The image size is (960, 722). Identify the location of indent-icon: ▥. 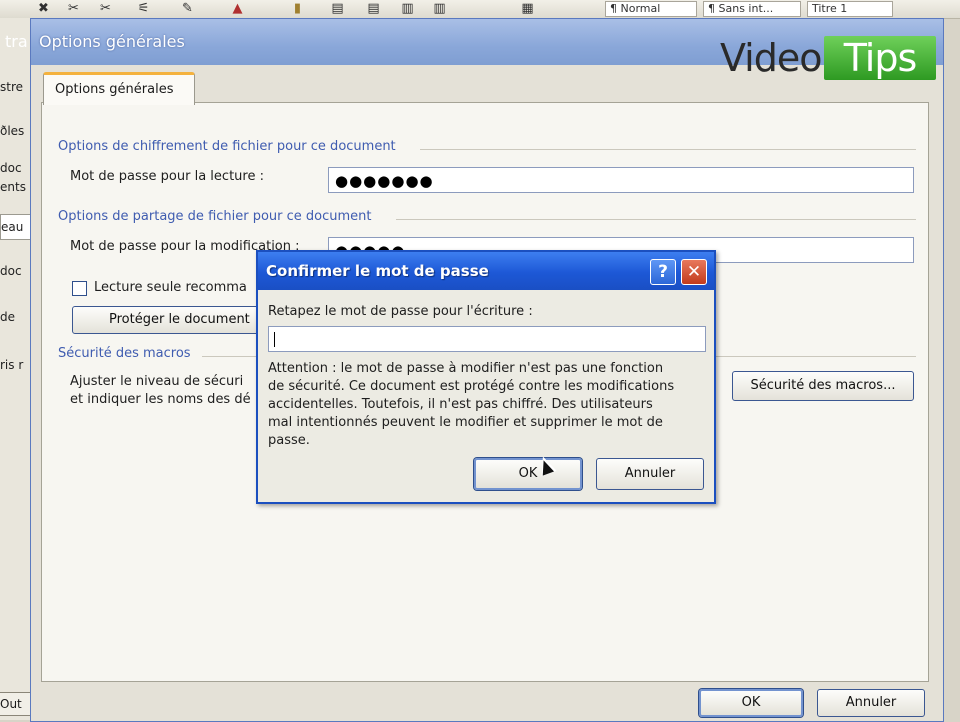
(407, 8).